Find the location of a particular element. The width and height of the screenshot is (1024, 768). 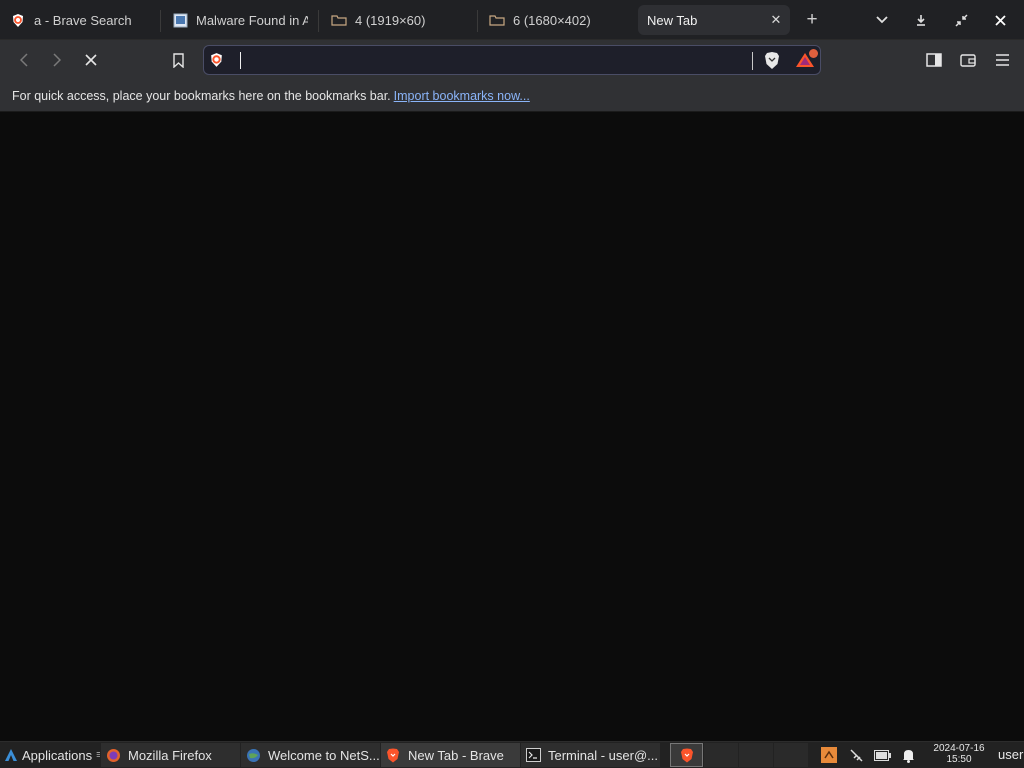

hamburger-icon is located at coordinates (1002, 60).